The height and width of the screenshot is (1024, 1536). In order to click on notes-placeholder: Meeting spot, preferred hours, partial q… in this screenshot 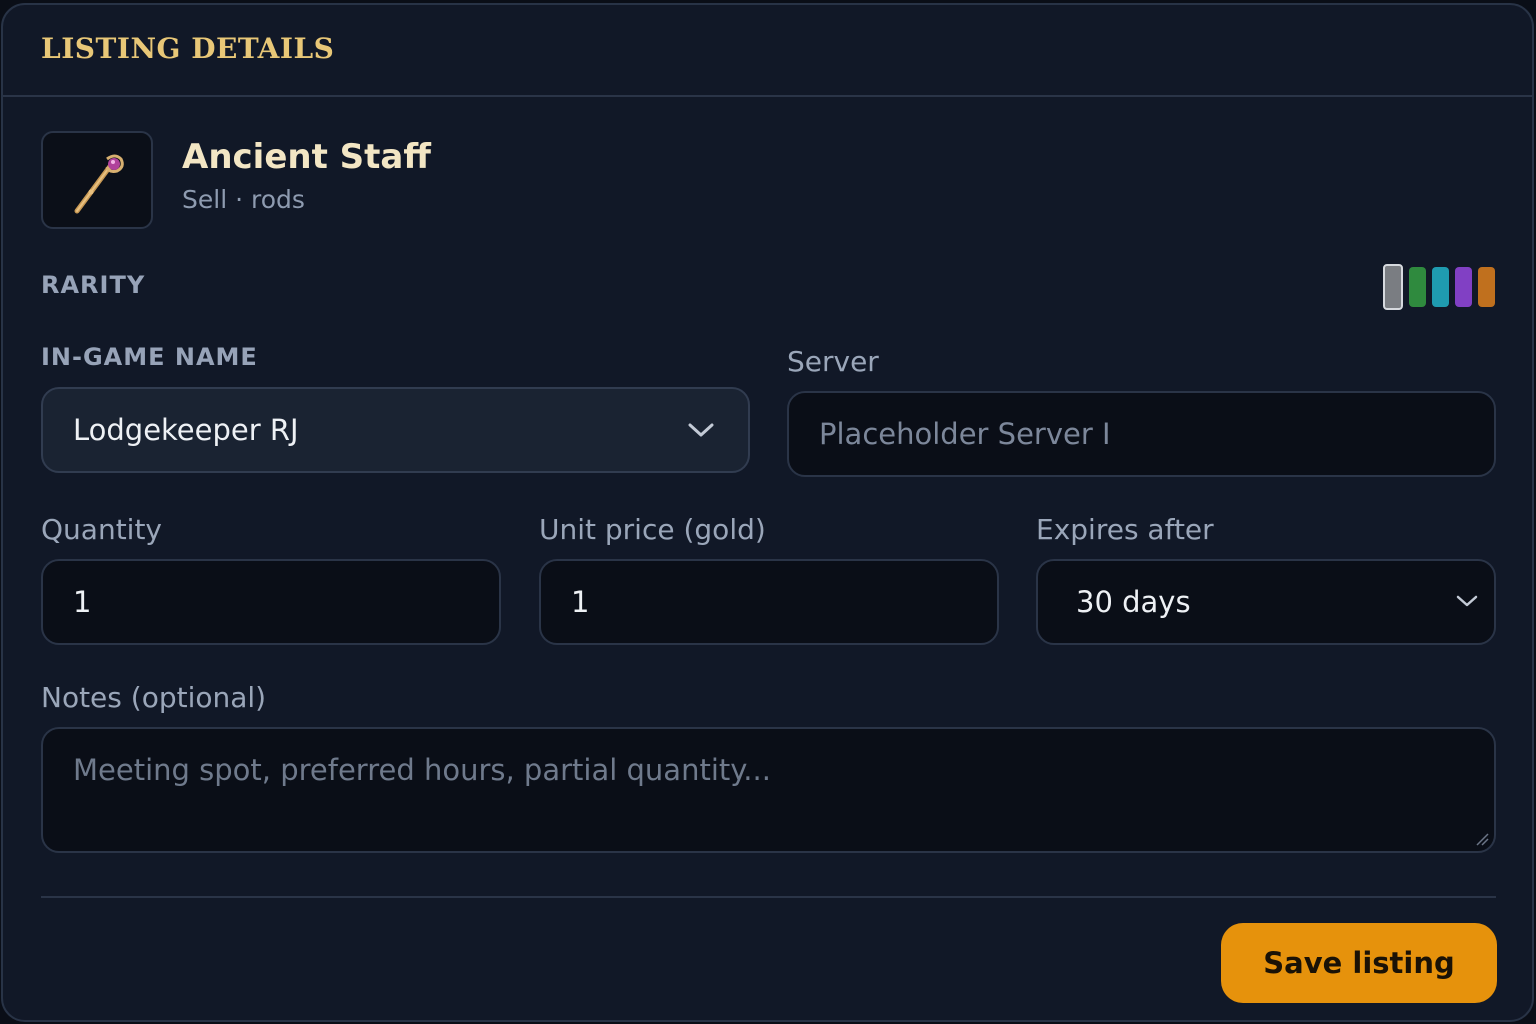, I will do `click(422, 770)`.